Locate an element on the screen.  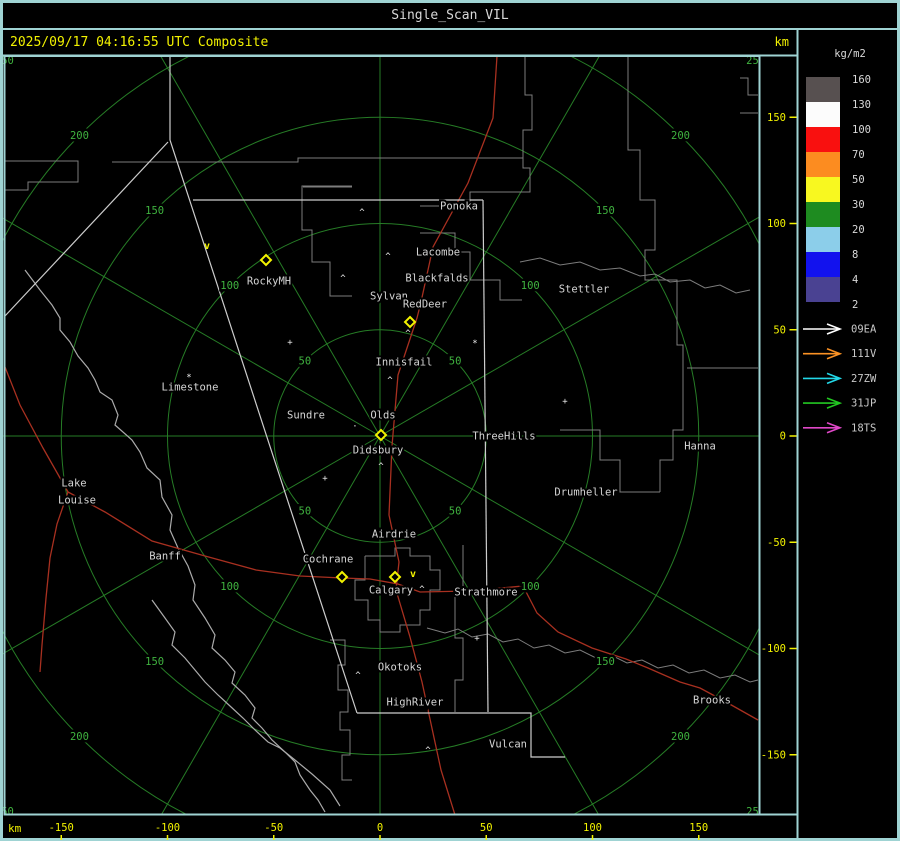
city-label: HighRiver is located at coordinates (415, 703).